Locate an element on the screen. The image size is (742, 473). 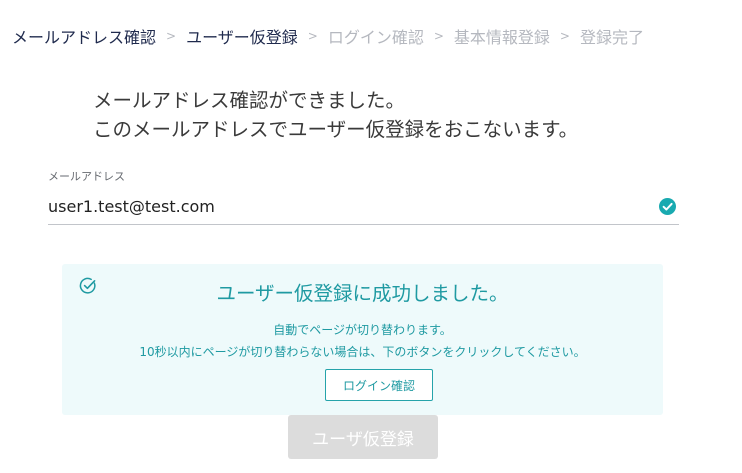
breadcrumb-step-temp-registration: ユーザー仮登録 is located at coordinates (242, 37).